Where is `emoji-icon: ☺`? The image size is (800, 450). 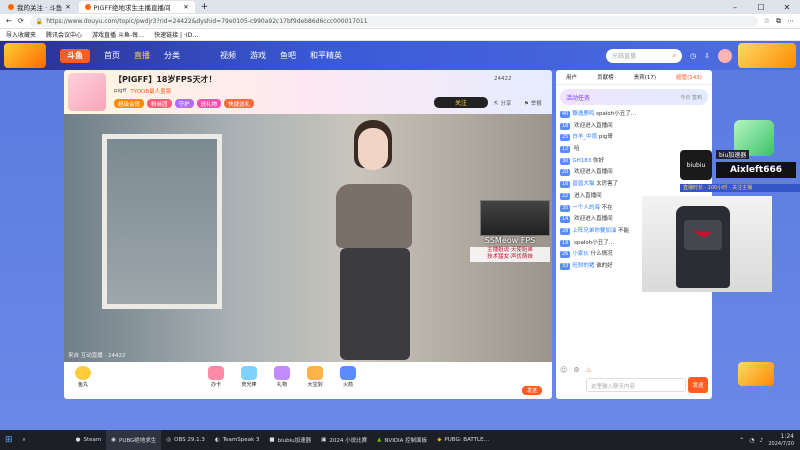
emoji-icon: ☺ is located at coordinates (563, 370).